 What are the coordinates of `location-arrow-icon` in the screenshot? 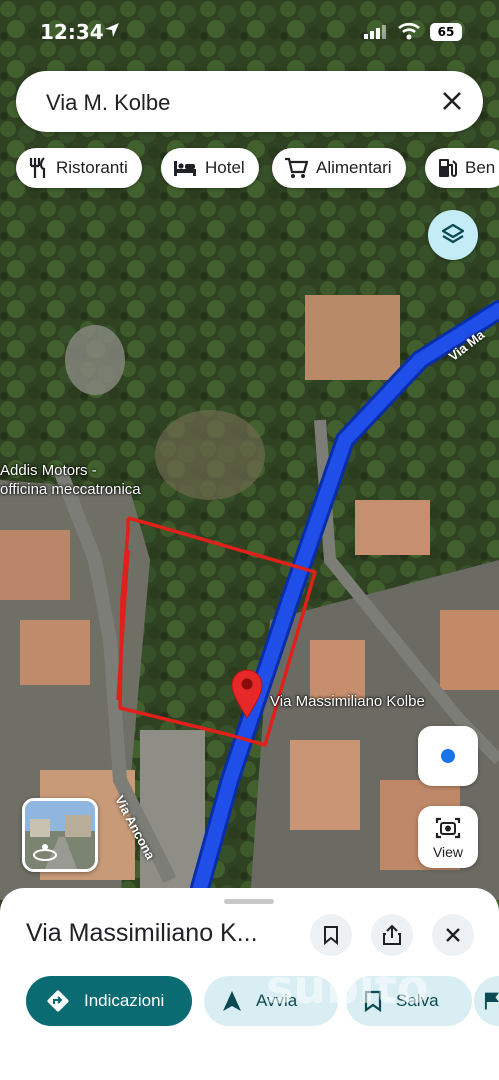 It's located at (112, 30).